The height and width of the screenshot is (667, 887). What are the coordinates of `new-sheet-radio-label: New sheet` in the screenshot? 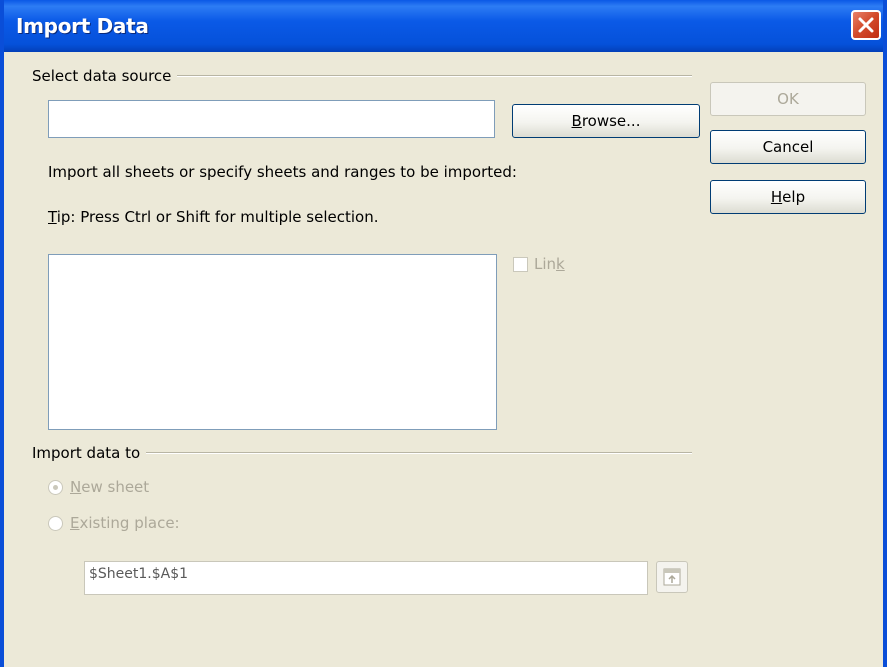 It's located at (110, 487).